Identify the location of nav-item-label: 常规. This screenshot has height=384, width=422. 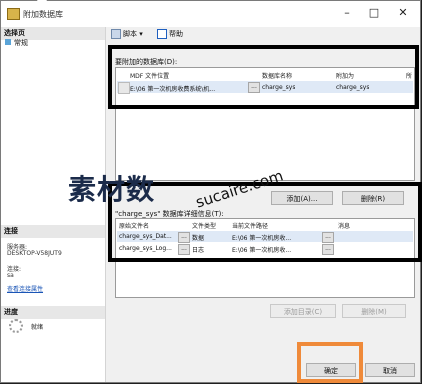
(21, 43).